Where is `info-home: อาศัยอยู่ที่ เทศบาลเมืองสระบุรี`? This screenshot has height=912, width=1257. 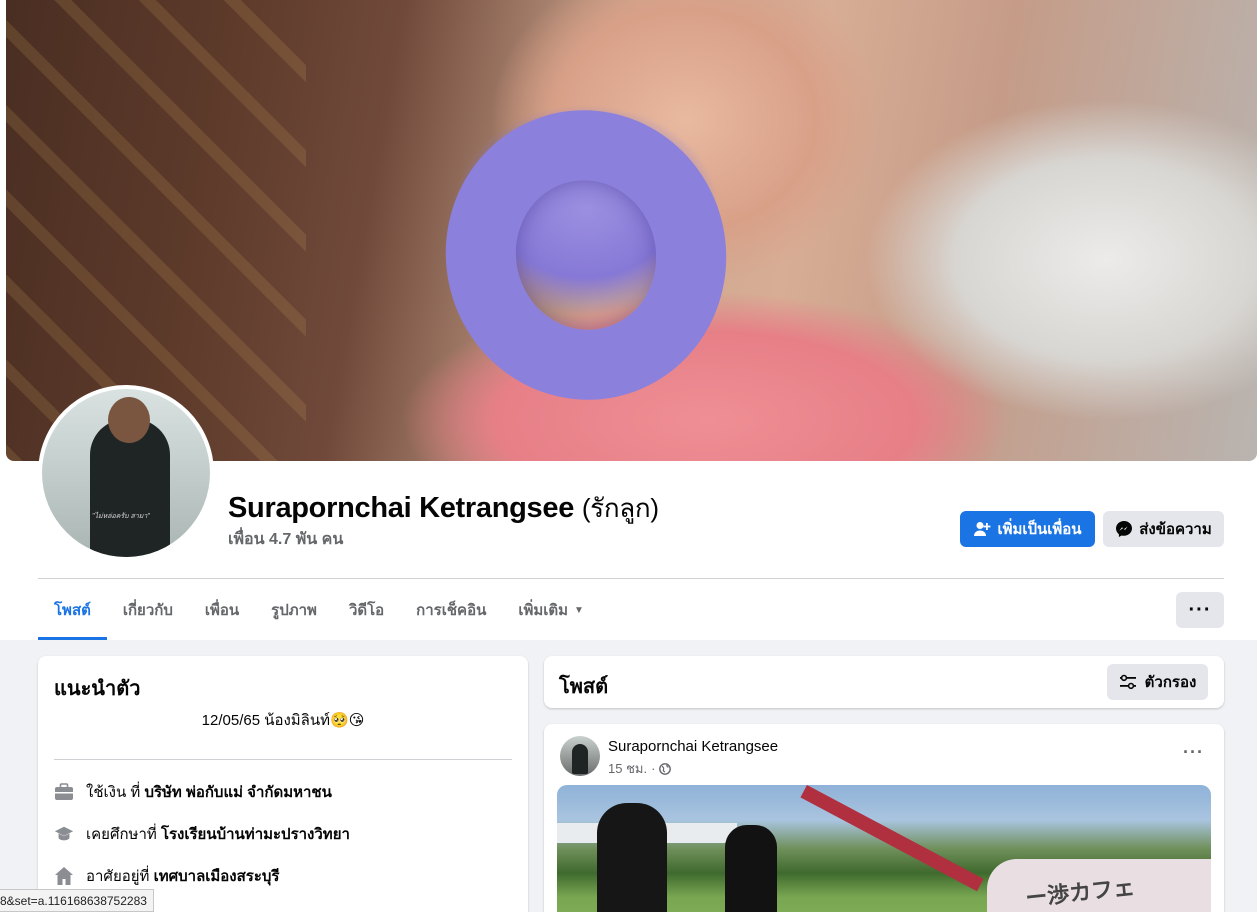
info-home: อาศัยอยู่ที่ เทศบาลเมืองสระบุรี is located at coordinates (166, 876).